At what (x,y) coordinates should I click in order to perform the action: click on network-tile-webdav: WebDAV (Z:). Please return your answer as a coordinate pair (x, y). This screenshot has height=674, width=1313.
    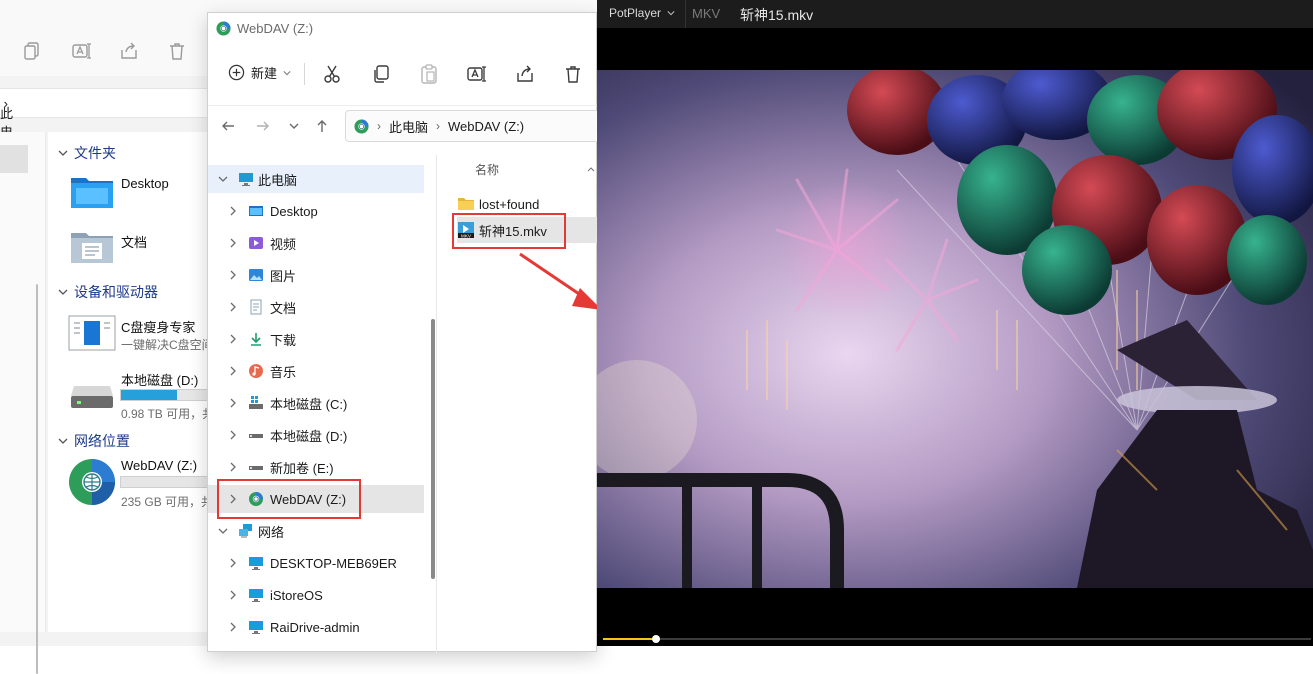
    Looking at the image, I should click on (159, 465).